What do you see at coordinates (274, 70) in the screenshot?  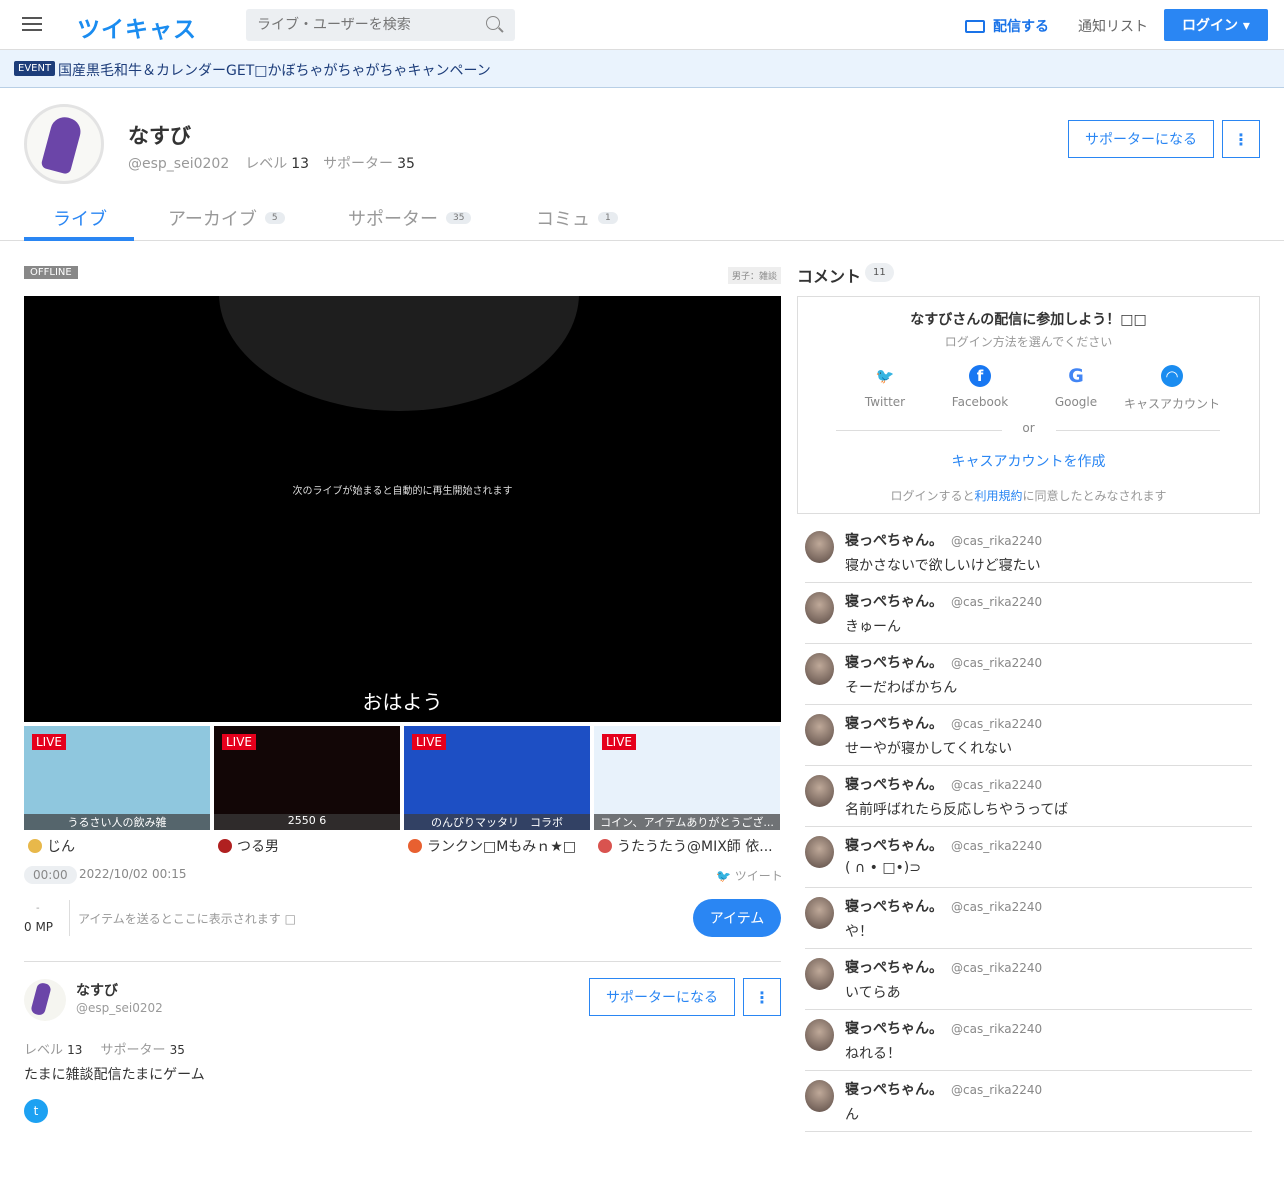 I see `event-link: 国産黒毛和牛＆カレンダーGET□かぼちゃがちゃがちゃキャンペーン` at bounding box center [274, 70].